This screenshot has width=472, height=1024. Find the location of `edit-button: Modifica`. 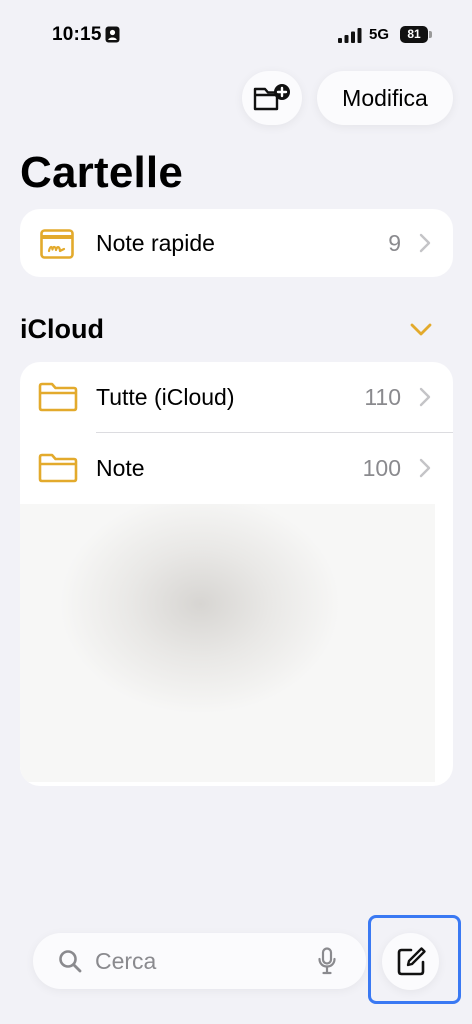

edit-button: Modifica is located at coordinates (385, 98).